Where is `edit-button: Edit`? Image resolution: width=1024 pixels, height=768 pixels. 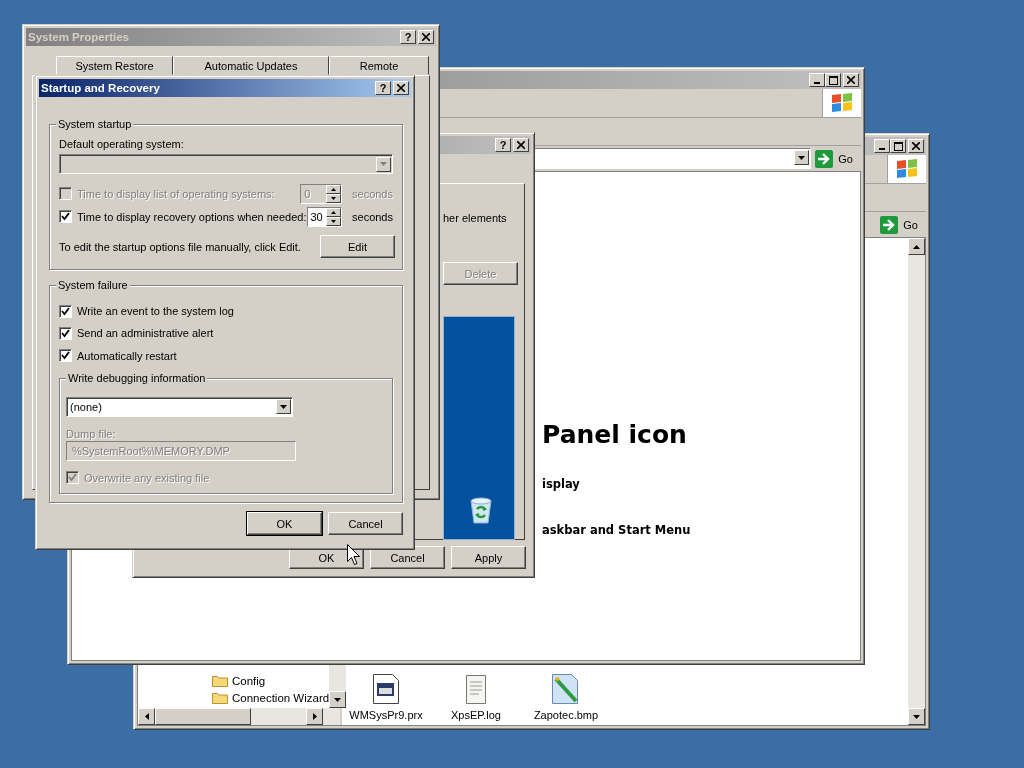
edit-button: Edit is located at coordinates (357, 246).